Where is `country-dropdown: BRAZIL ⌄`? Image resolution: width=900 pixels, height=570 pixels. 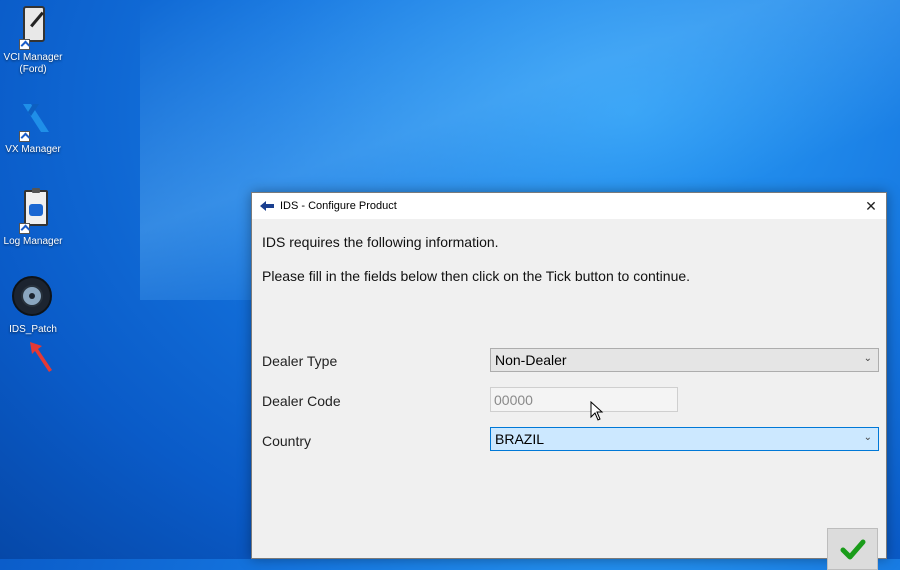 country-dropdown: BRAZIL ⌄ is located at coordinates (684, 439).